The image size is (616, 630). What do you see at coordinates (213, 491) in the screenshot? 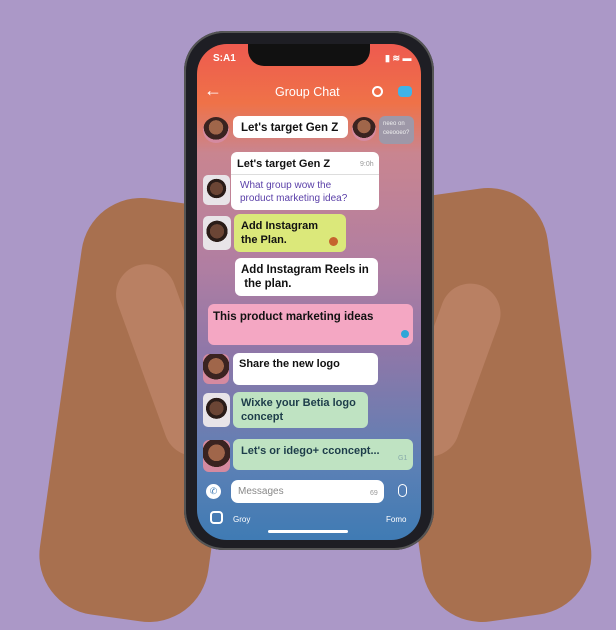
I see `phone-icon: ✆` at bounding box center [213, 491].